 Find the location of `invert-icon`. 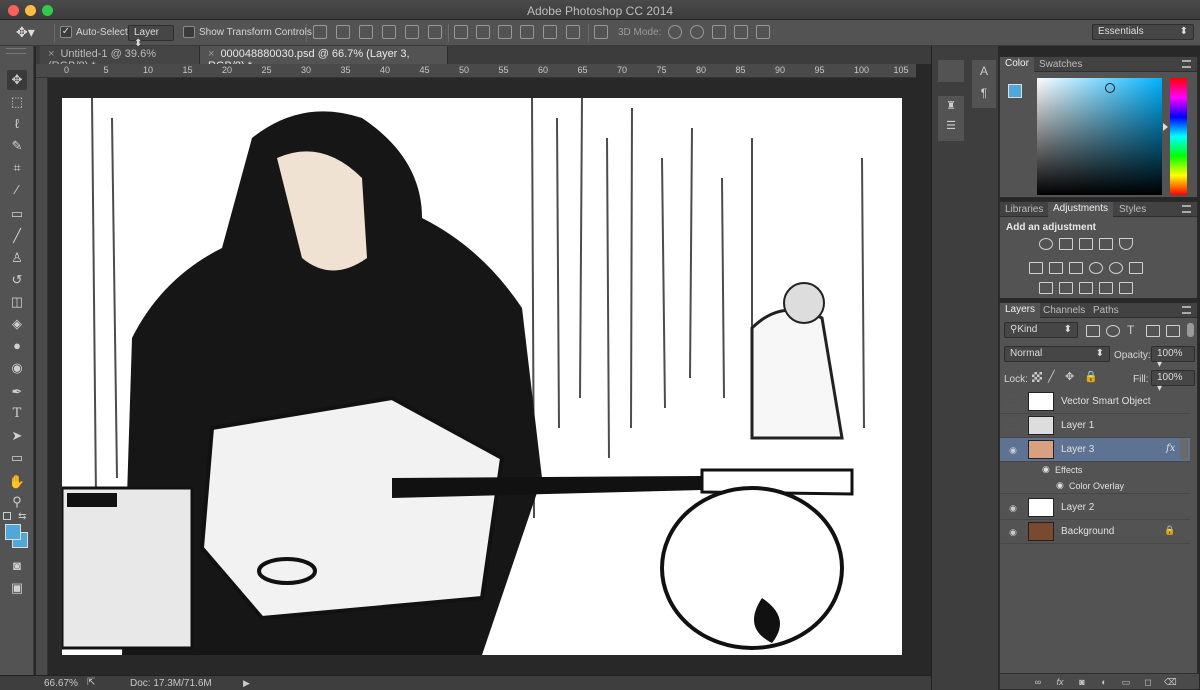

invert-icon is located at coordinates (1046, 288).